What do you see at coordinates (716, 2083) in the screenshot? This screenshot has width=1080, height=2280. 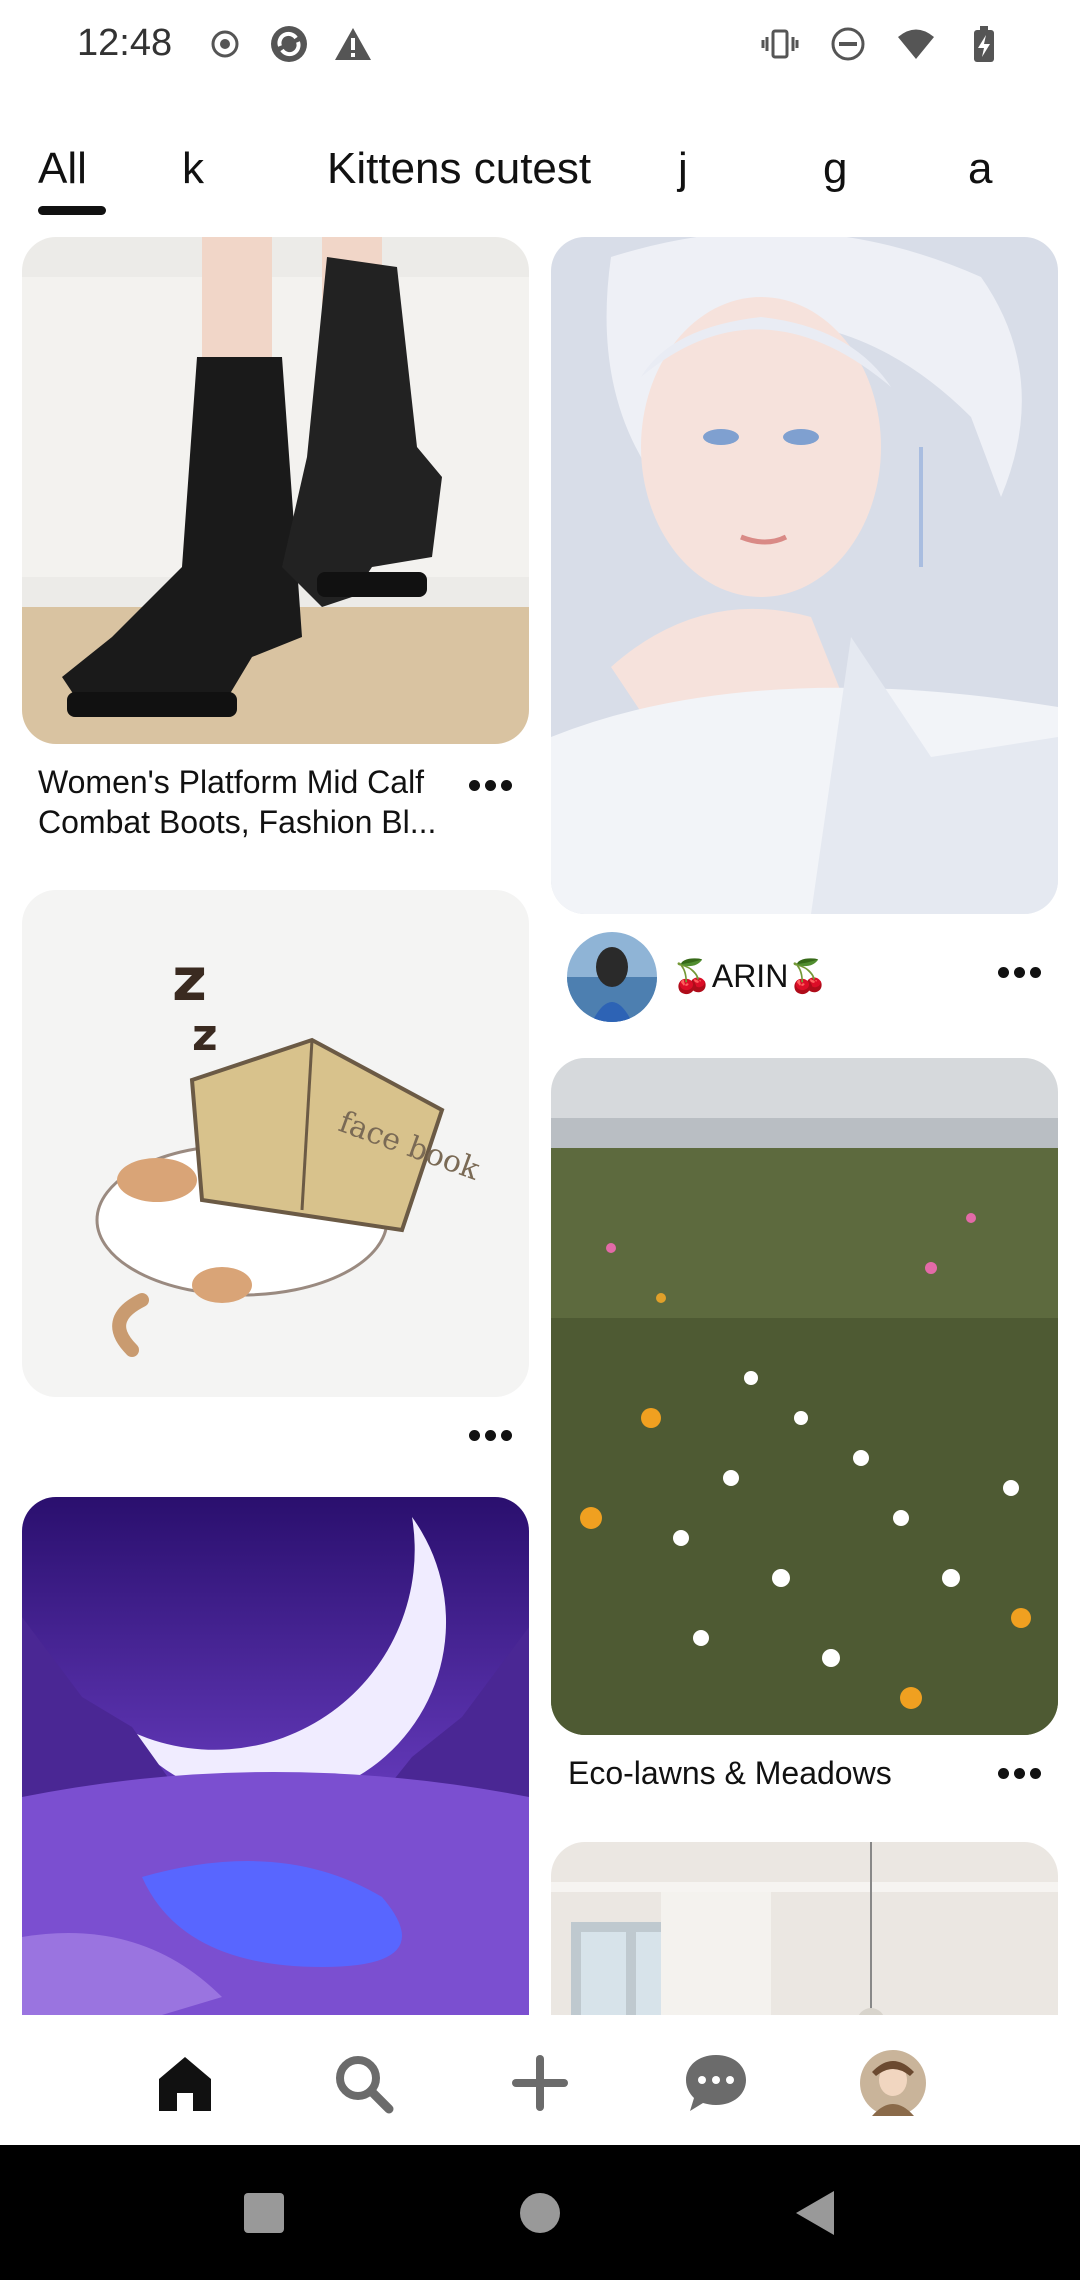 I see `messages-icon` at bounding box center [716, 2083].